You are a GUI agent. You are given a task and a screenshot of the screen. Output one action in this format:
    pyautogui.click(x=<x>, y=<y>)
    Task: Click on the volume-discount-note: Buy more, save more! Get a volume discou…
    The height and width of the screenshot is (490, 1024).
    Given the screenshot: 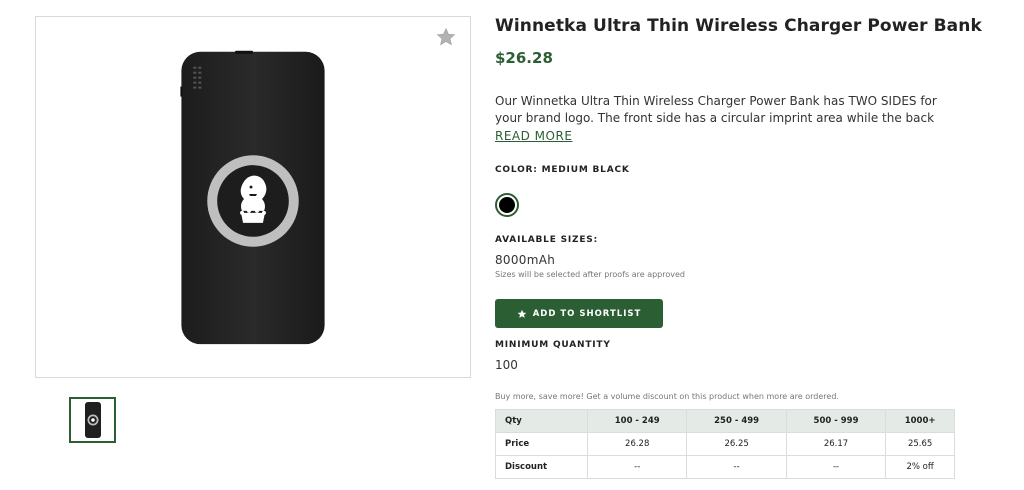 What is the action you would take?
    pyautogui.click(x=667, y=396)
    